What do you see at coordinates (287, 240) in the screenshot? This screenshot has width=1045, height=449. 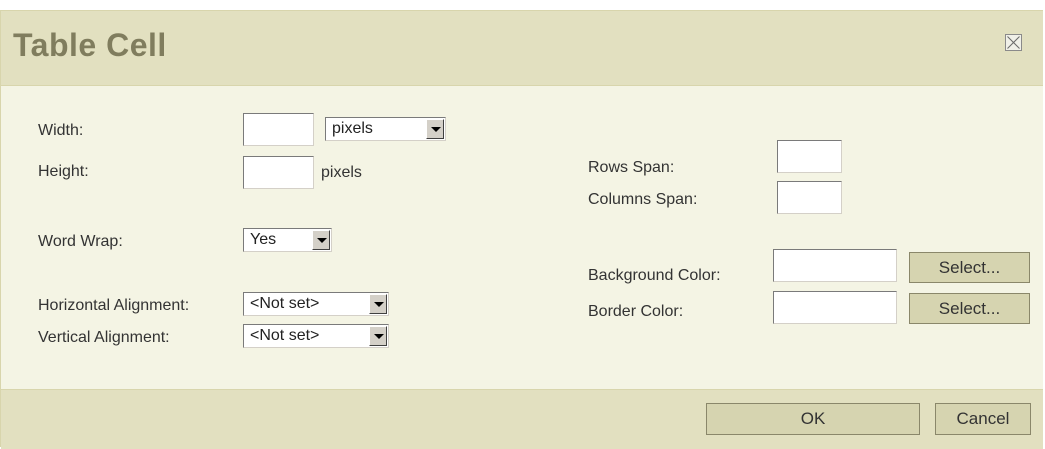 I see `word-wrap-select: Yes` at bounding box center [287, 240].